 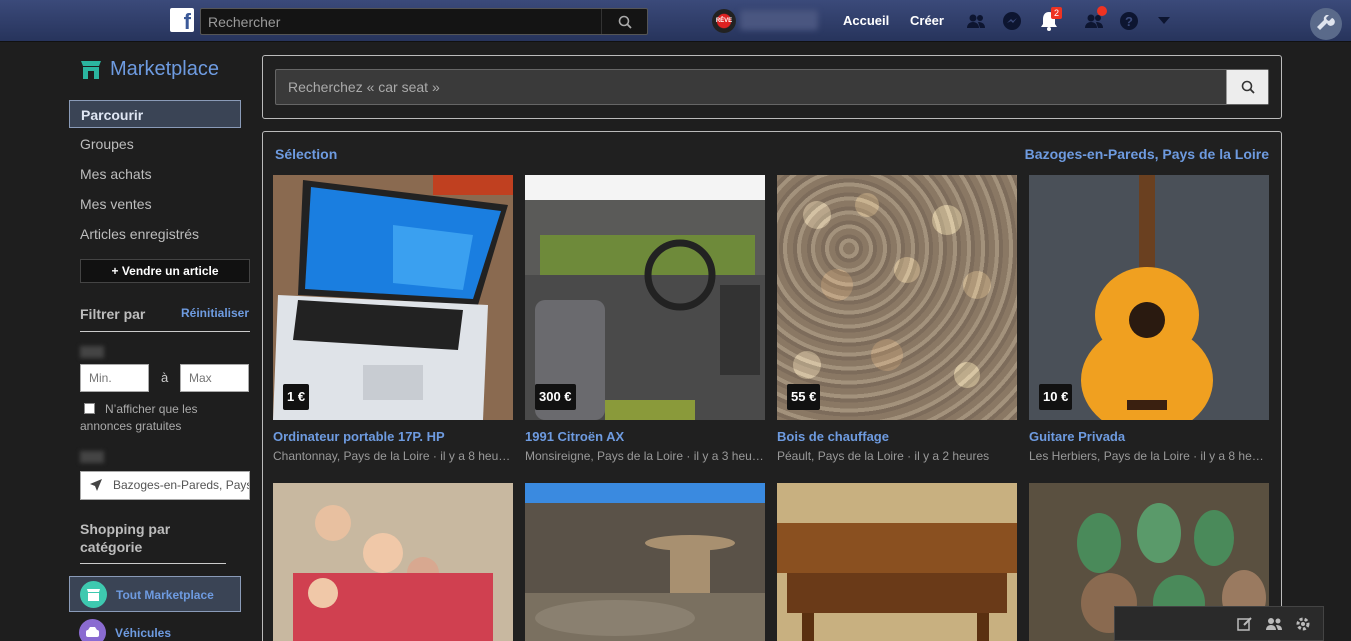 What do you see at coordinates (165, 485) in the screenshot?
I see `location-input: Bazoges-en-Pareds, Pays de la Loire` at bounding box center [165, 485].